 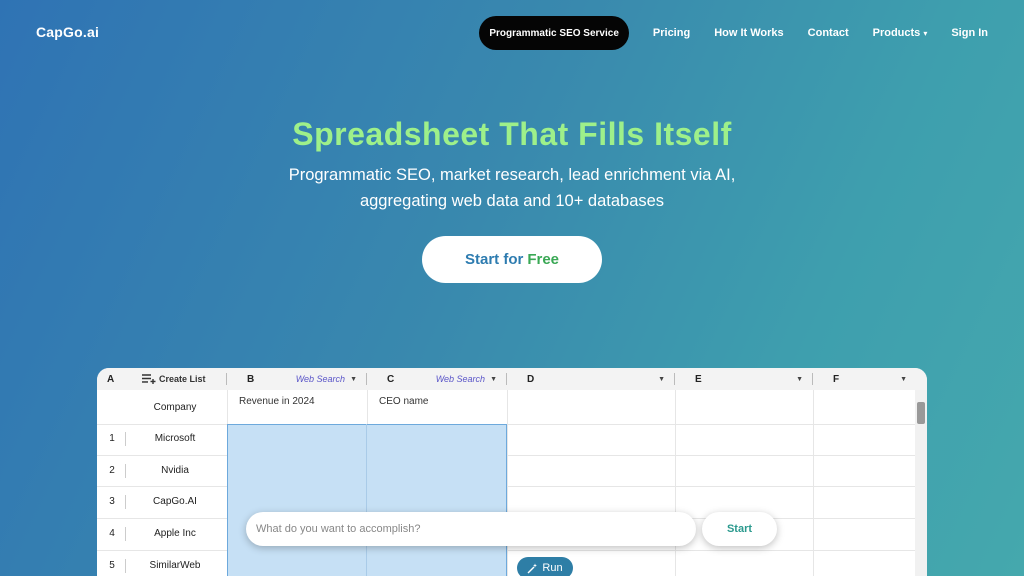 I want to click on start-button: Start, so click(x=739, y=529).